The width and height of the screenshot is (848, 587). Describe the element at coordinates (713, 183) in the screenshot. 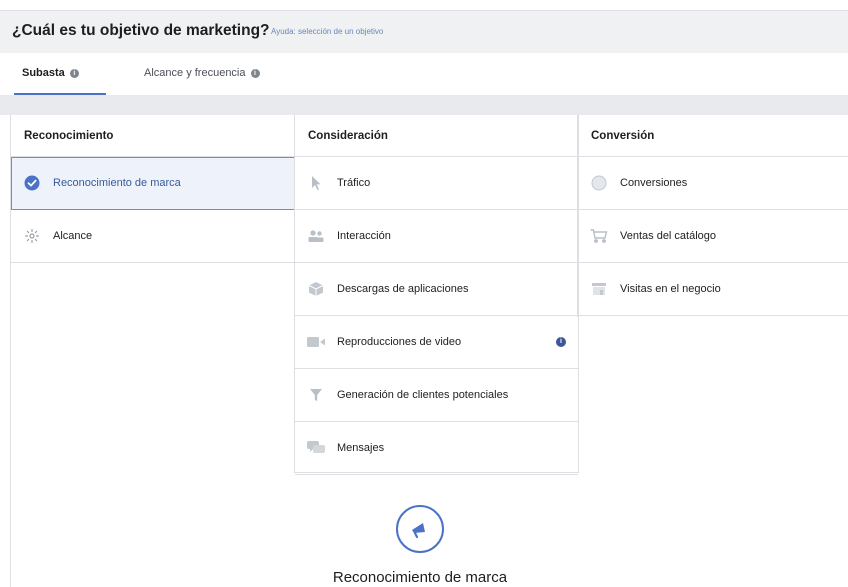

I see `objective-conversiones: Conversiones` at that location.